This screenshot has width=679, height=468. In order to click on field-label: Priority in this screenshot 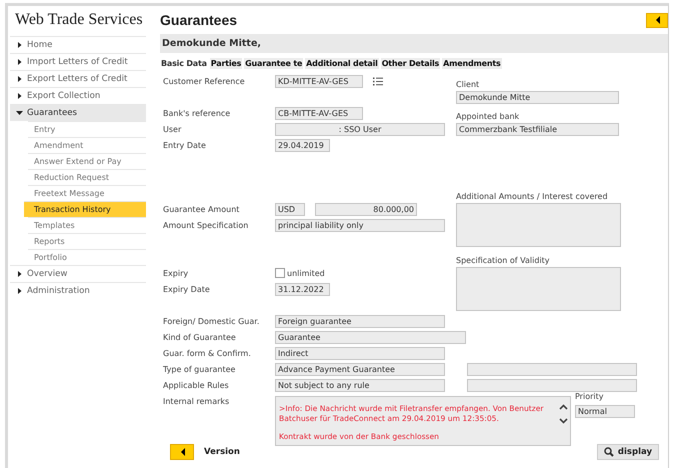, I will do `click(589, 396)`.